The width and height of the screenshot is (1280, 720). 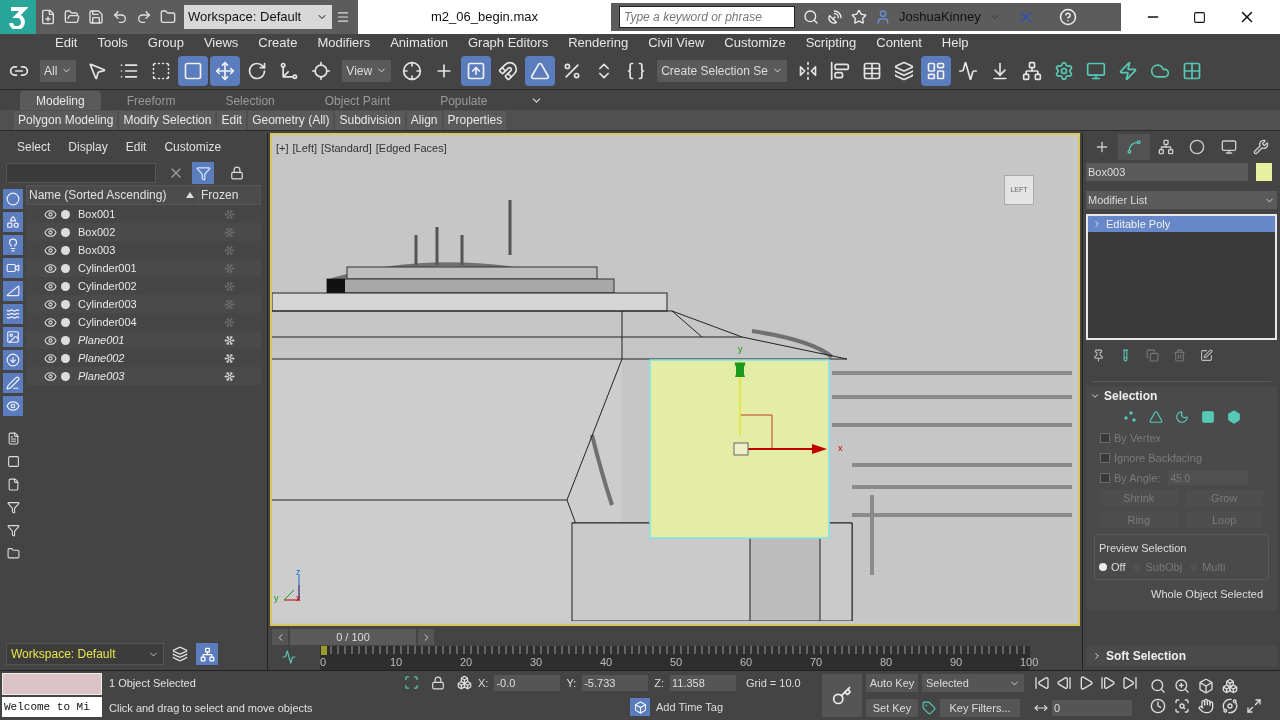 What do you see at coordinates (167, 120) in the screenshot?
I see `ribbon-panel-button: Modify Selection` at bounding box center [167, 120].